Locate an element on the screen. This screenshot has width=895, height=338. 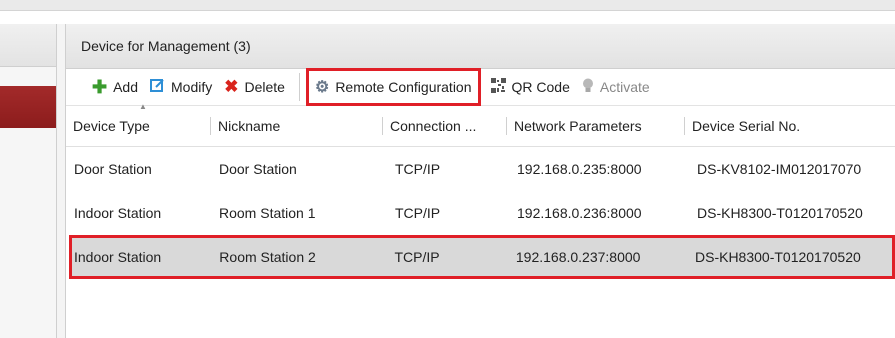
add-button: ✚ Add is located at coordinates (115, 87).